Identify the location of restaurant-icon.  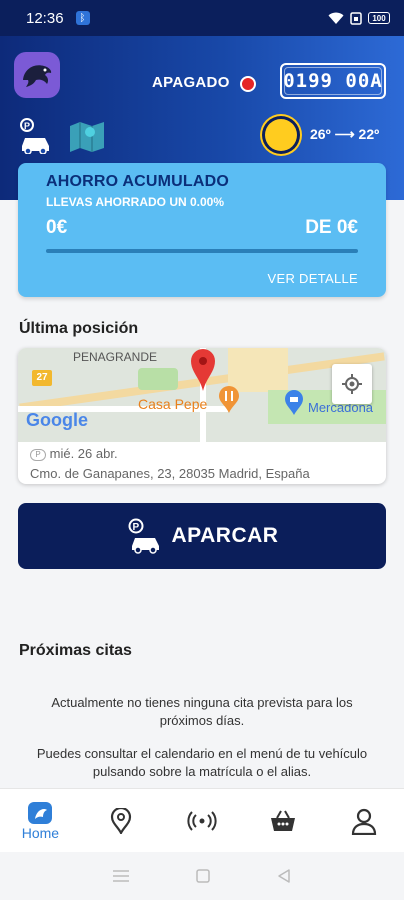
(229, 399).